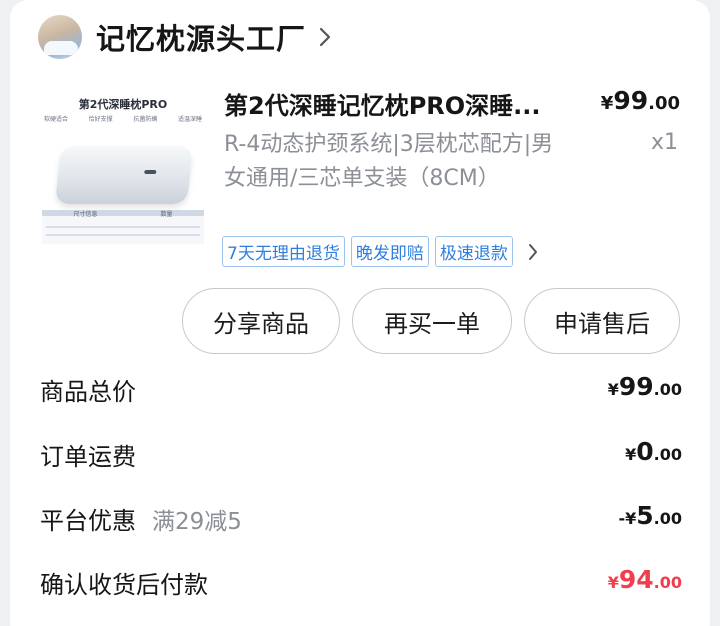  What do you see at coordinates (123, 104) in the screenshot?
I see `product-image-title: 第2代深睡枕PRO` at bounding box center [123, 104].